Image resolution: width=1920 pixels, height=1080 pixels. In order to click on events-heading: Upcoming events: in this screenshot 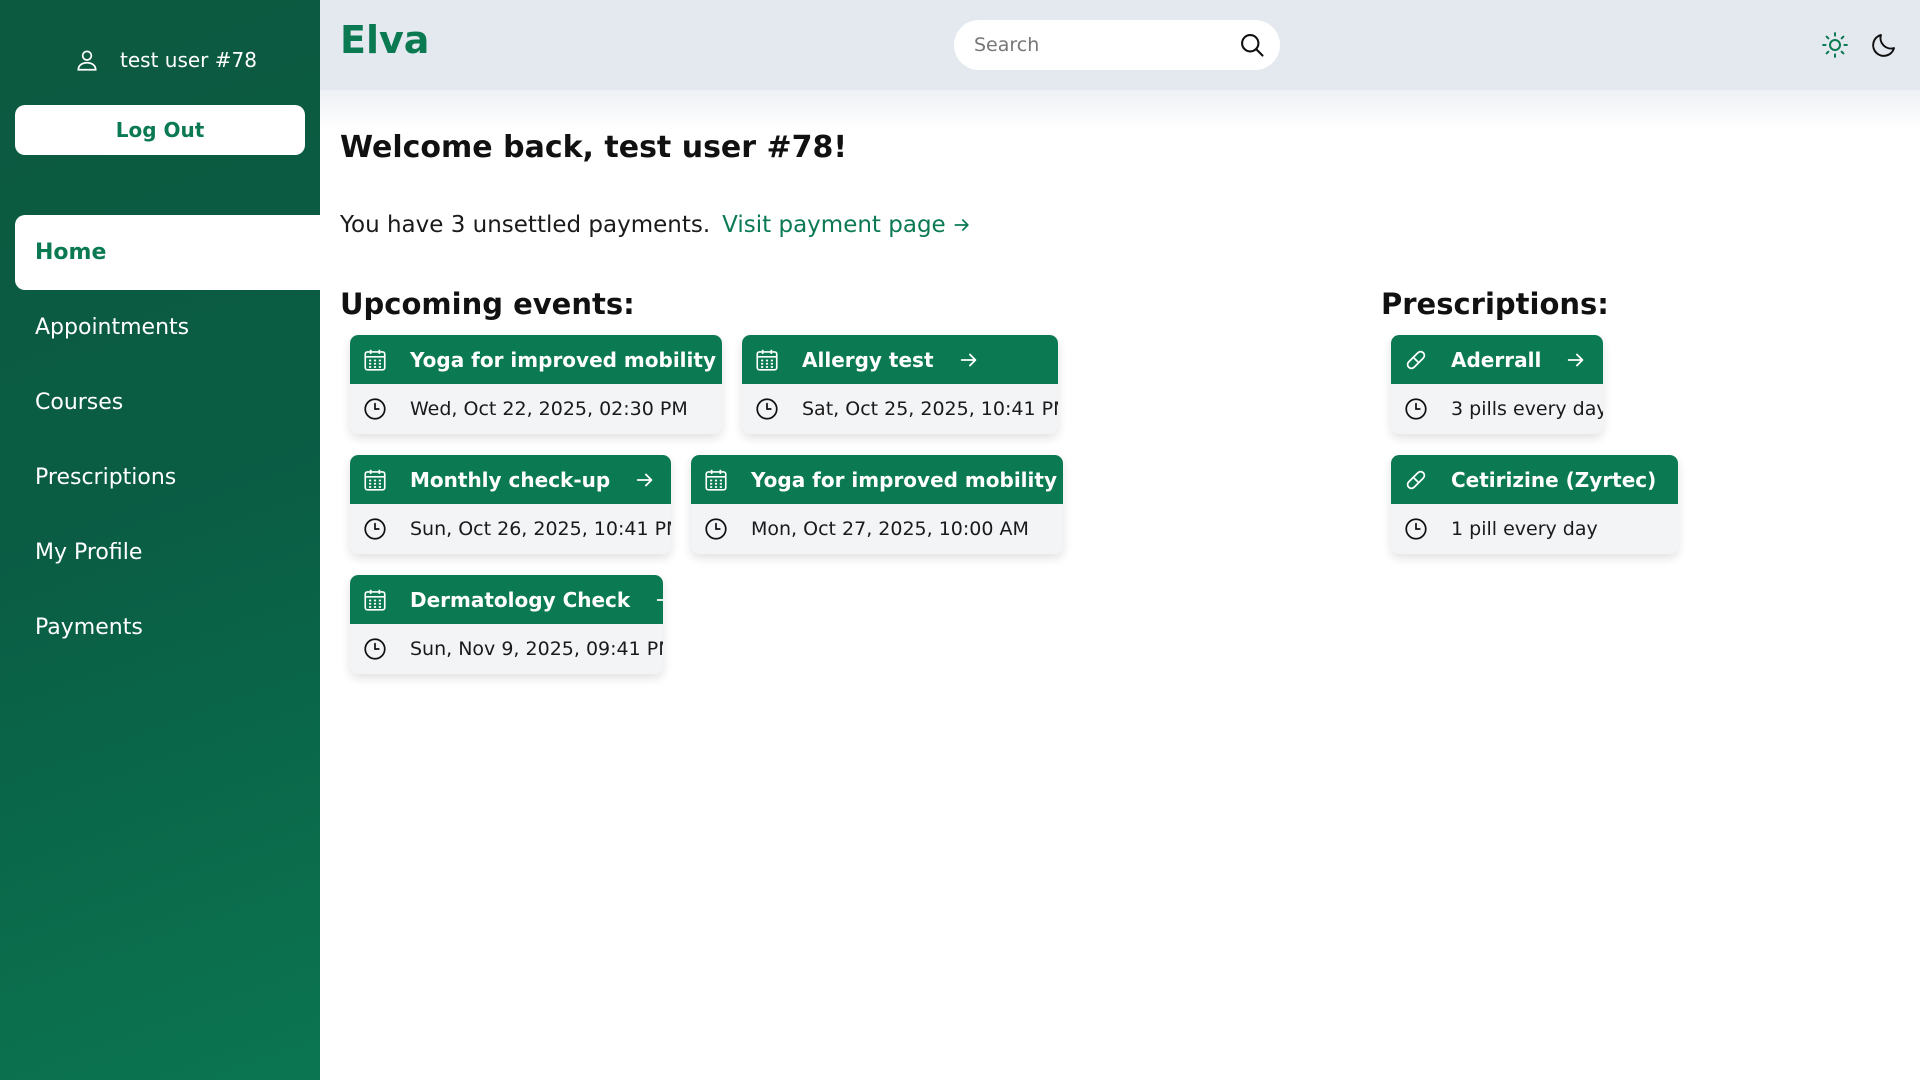, I will do `click(487, 304)`.